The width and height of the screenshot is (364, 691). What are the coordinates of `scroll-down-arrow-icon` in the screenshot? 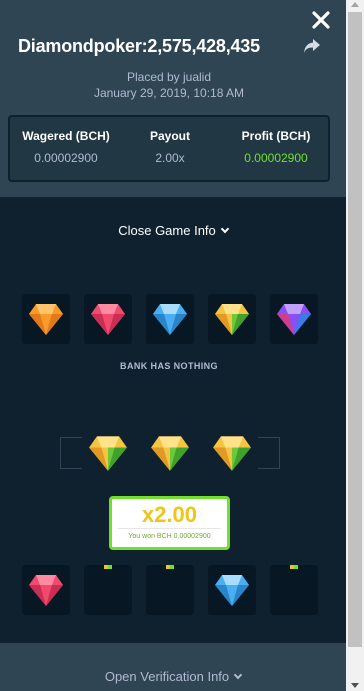 It's located at (355, 685).